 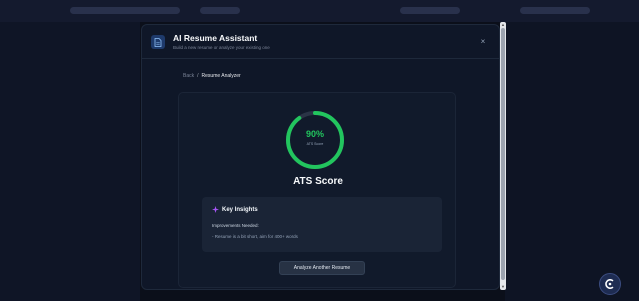 I want to click on assistant-icon, so click(x=609, y=284).